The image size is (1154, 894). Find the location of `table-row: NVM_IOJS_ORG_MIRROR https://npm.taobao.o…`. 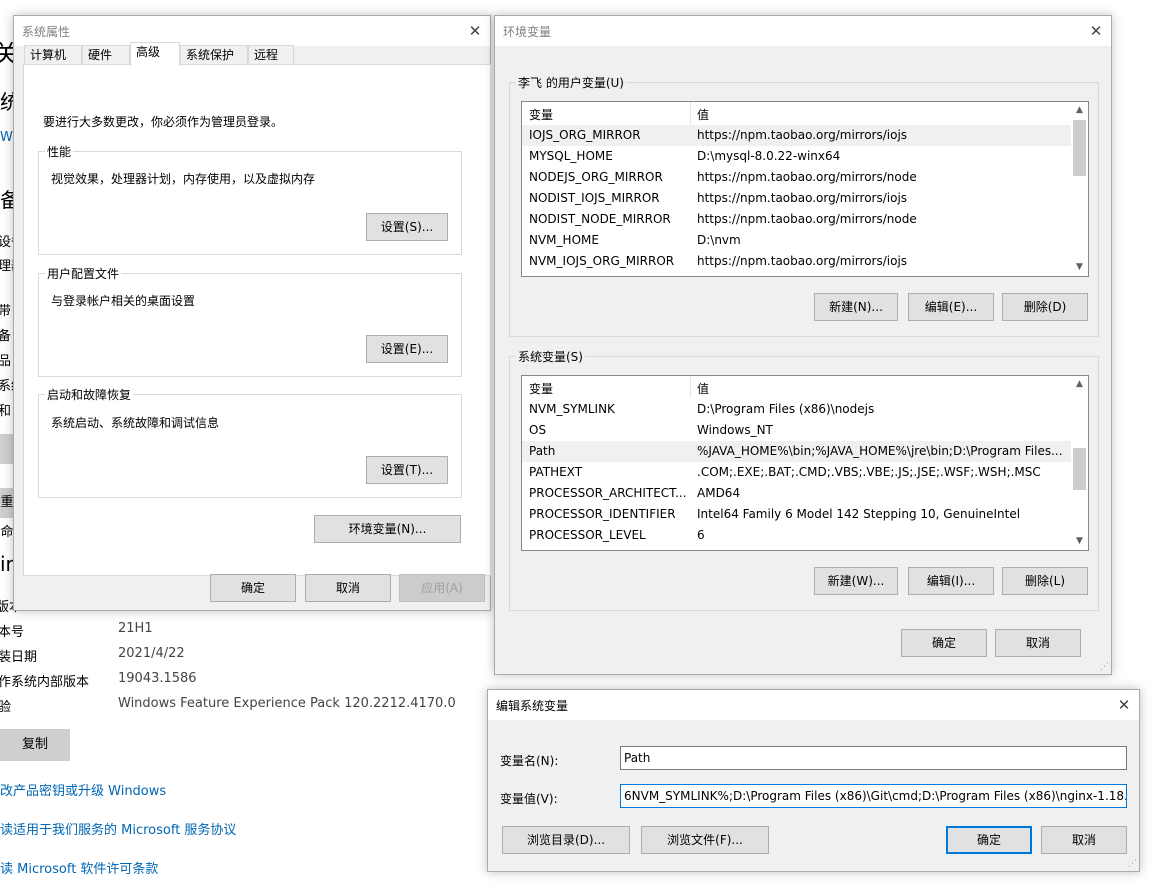

table-row: NVM_IOJS_ORG_MIRROR https://npm.taobao.o… is located at coordinates (796, 261).